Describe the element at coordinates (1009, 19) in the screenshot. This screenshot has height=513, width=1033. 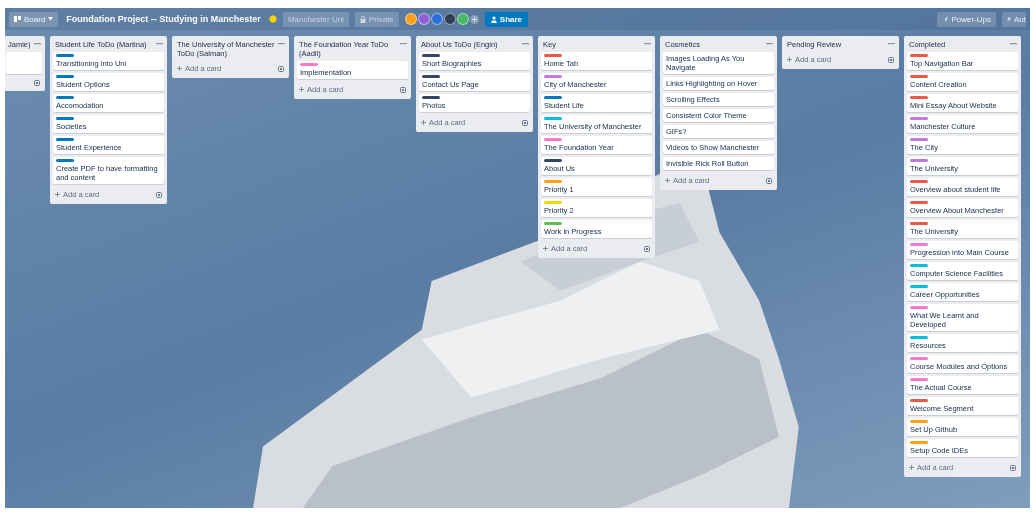
I see `bolt-icon` at that location.